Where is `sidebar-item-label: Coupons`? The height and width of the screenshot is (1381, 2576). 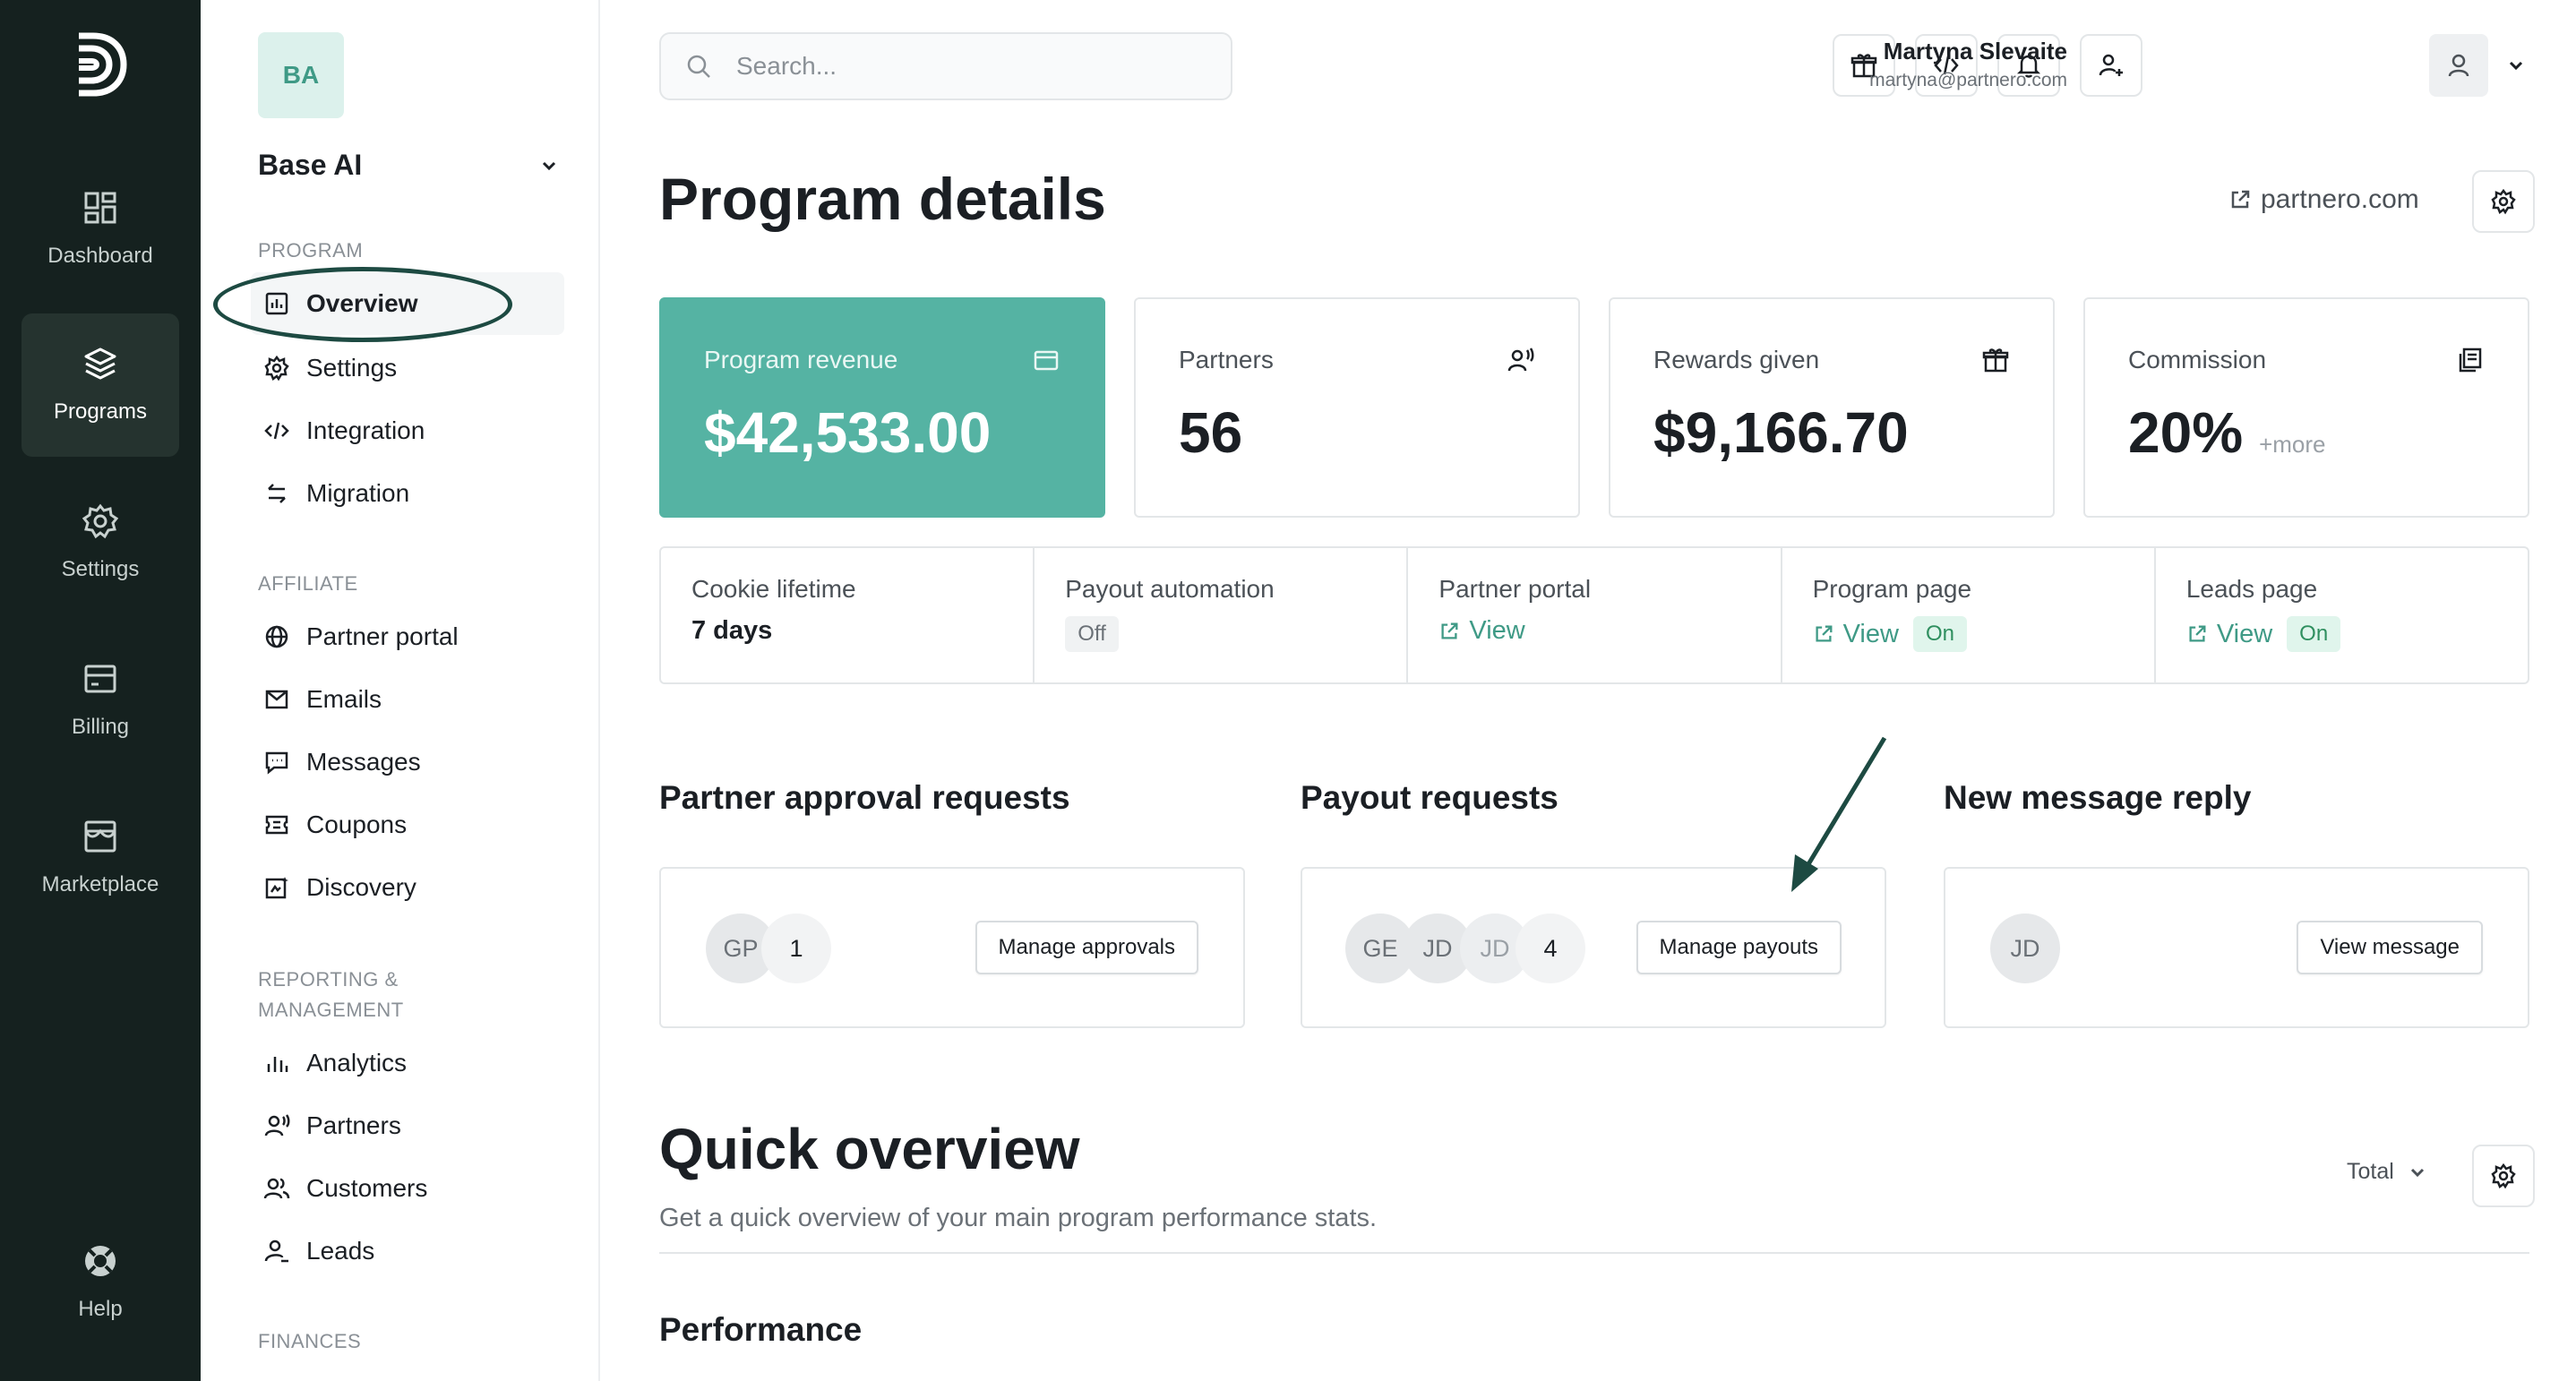 sidebar-item-label: Coupons is located at coordinates (357, 824).